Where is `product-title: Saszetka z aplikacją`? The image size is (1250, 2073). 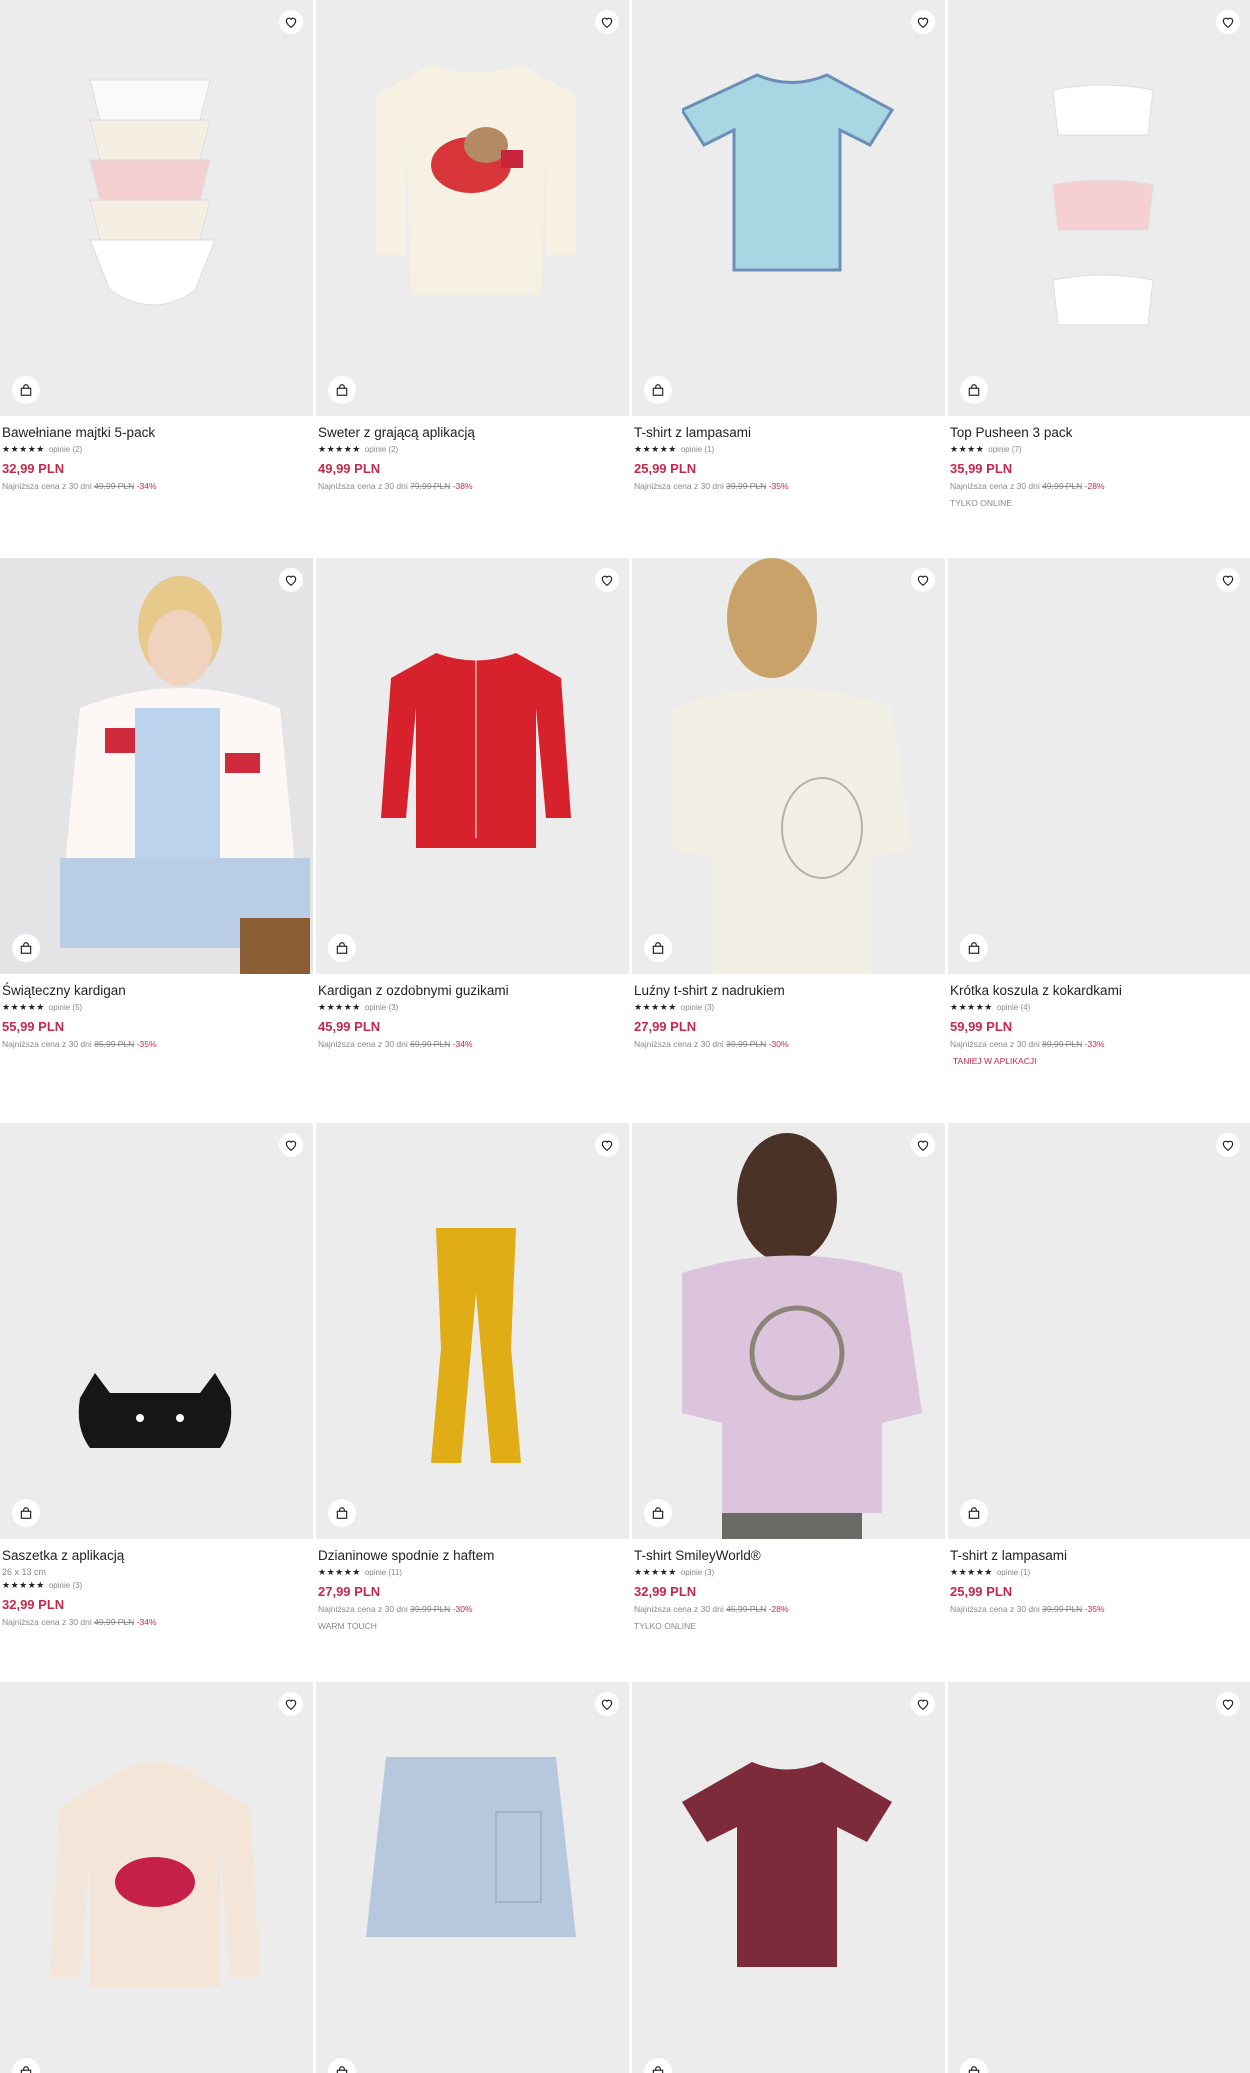
product-title: Saszetka z aplikacją is located at coordinates (156, 1555).